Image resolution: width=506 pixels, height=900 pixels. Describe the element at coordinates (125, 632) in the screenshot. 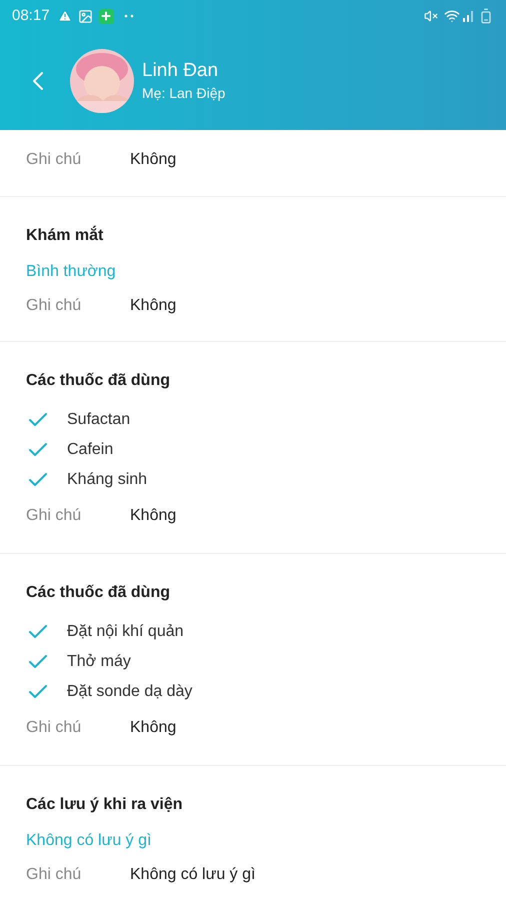

I see `item-label: Đặt nội khí quản` at that location.